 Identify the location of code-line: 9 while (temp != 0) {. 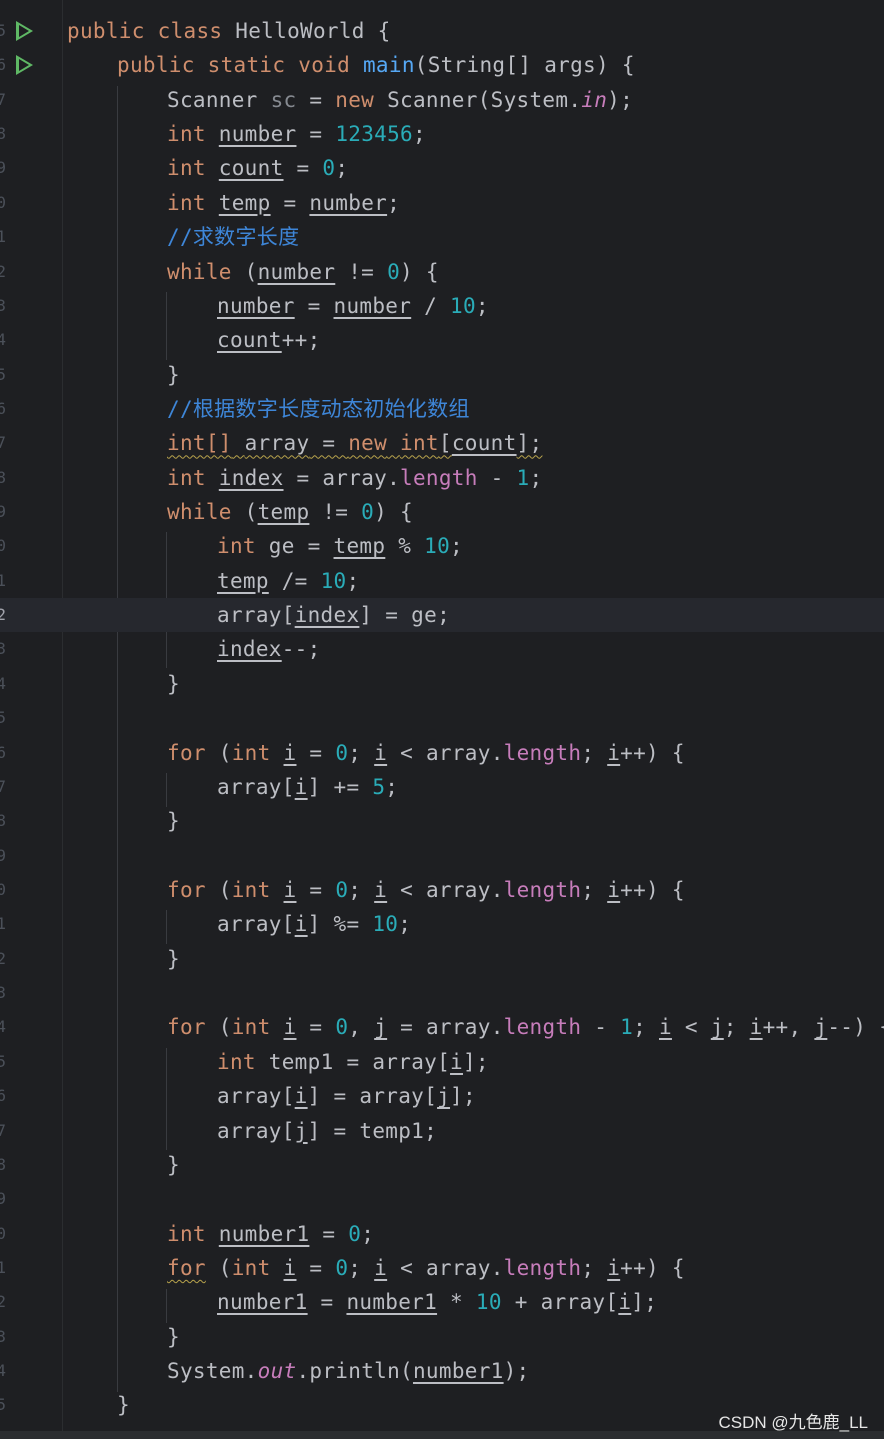
(442, 512).